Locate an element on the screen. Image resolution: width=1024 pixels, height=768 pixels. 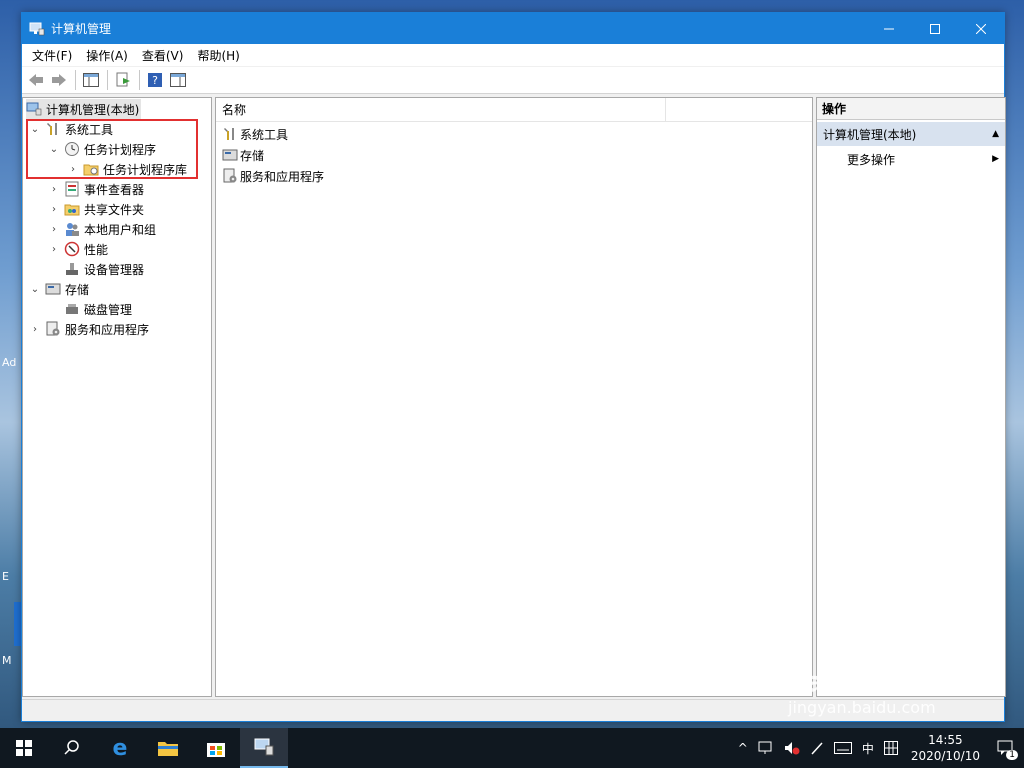
help-button: ? is located at coordinates (155, 80).